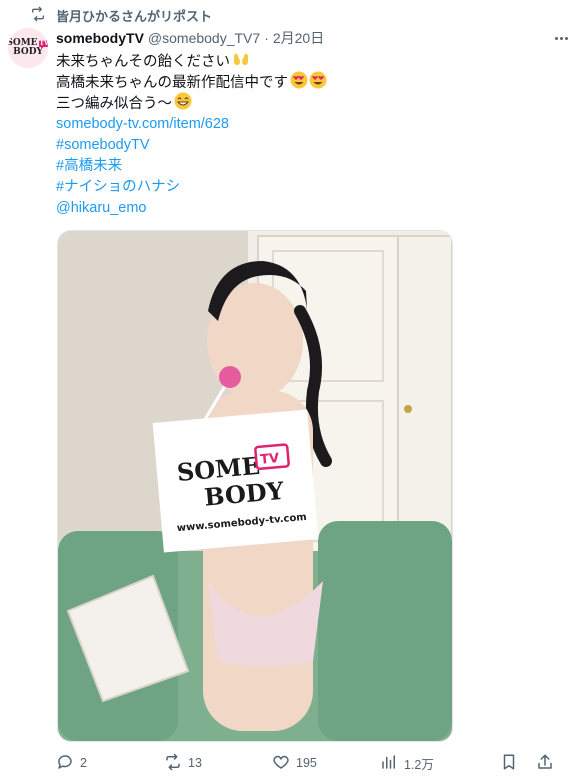  I want to click on mention-hikaru: @hikaru_emo, so click(101, 208).